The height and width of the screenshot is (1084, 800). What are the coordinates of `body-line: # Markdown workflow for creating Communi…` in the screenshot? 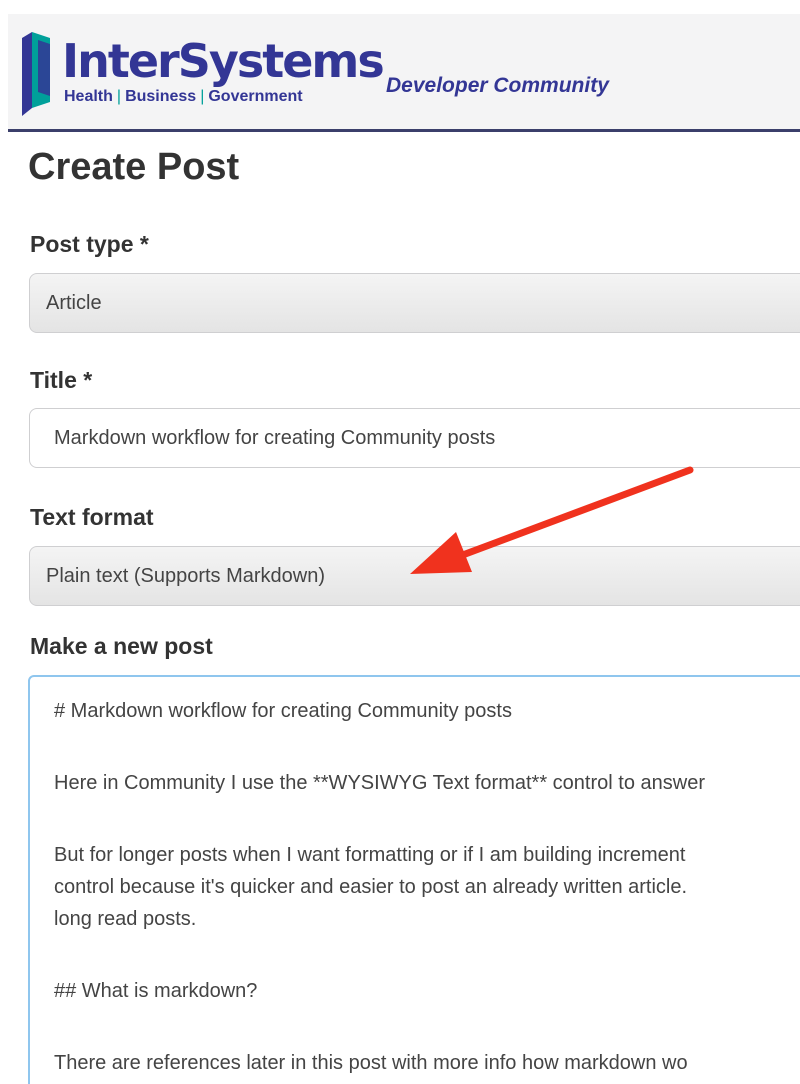 It's located at (283, 711).